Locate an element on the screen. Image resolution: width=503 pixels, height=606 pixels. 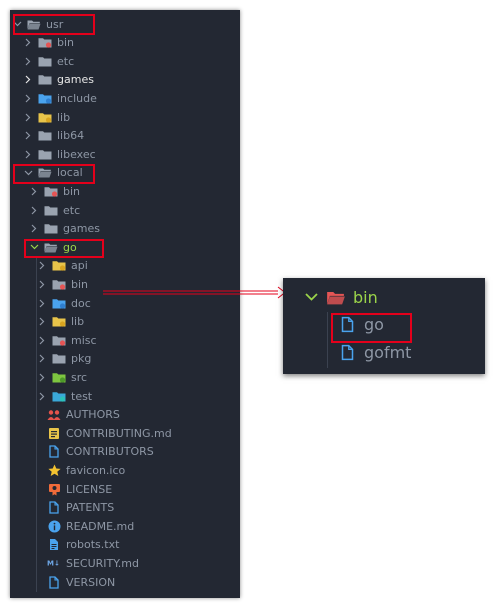
tree-item-label: robots.txt is located at coordinates (93, 545).